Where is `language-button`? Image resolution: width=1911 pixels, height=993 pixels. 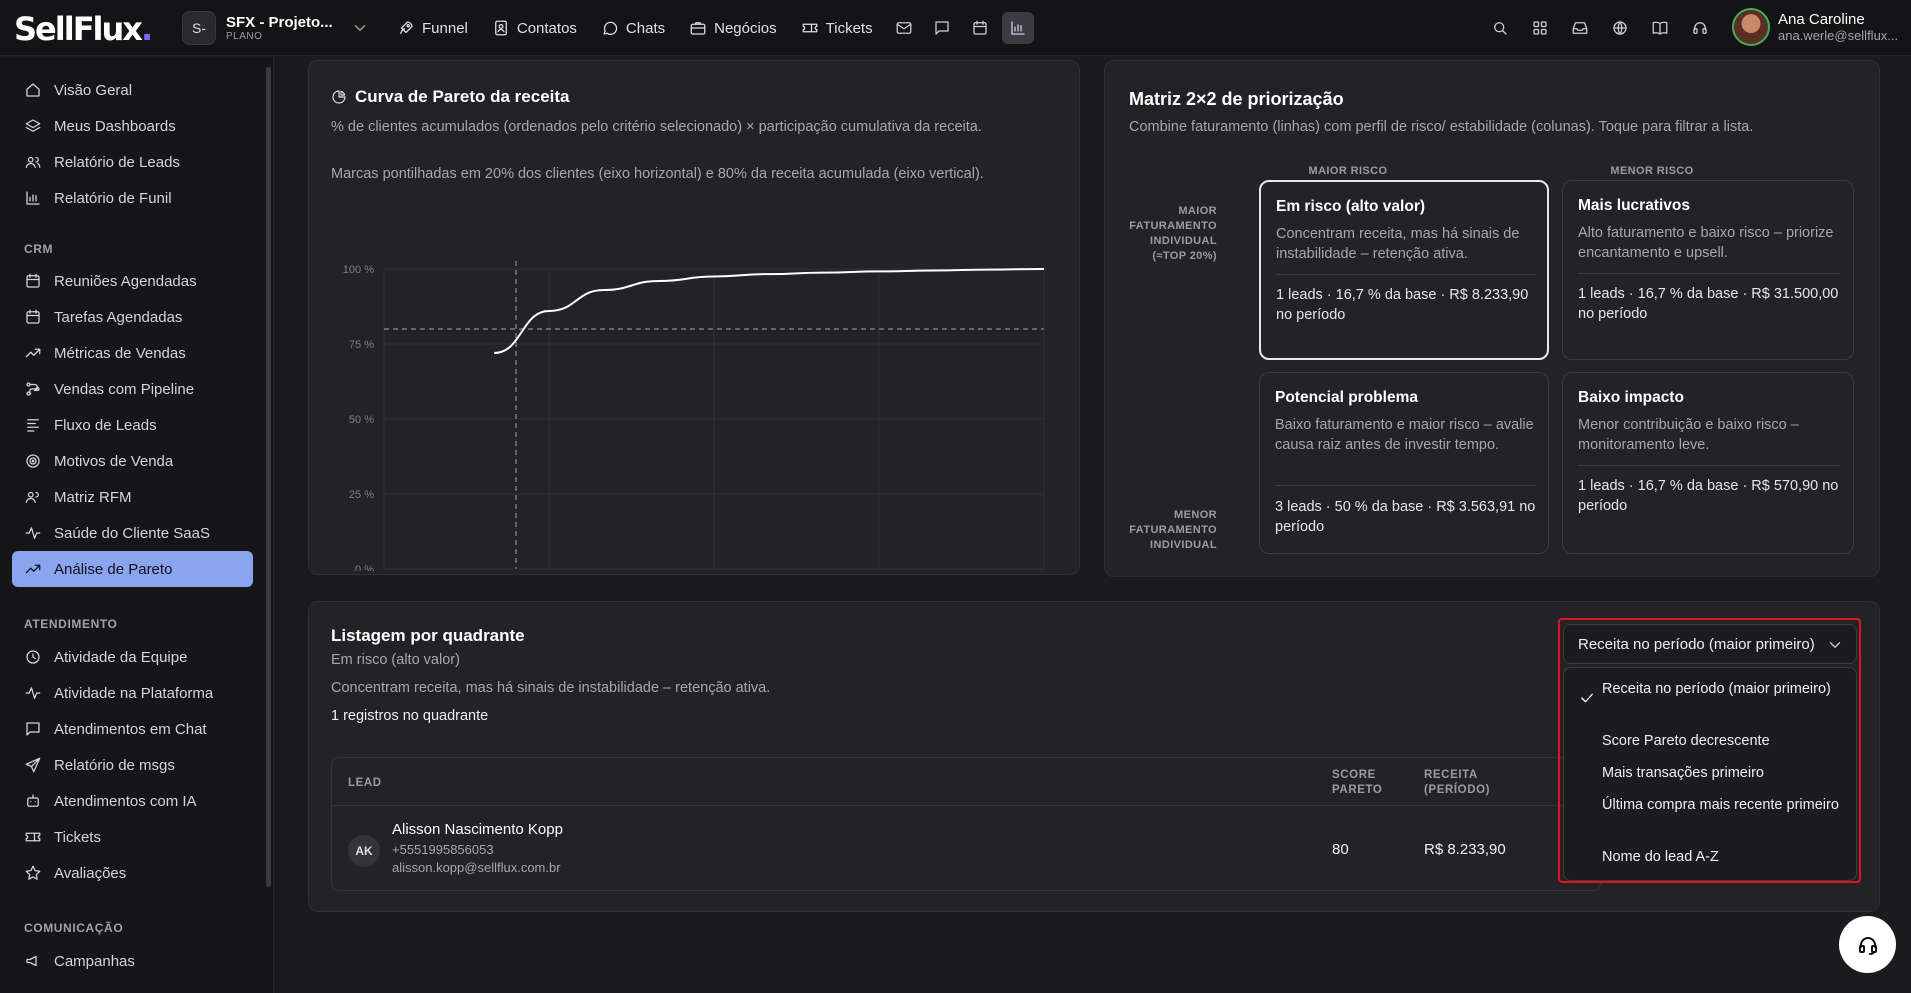
language-button is located at coordinates (1620, 28).